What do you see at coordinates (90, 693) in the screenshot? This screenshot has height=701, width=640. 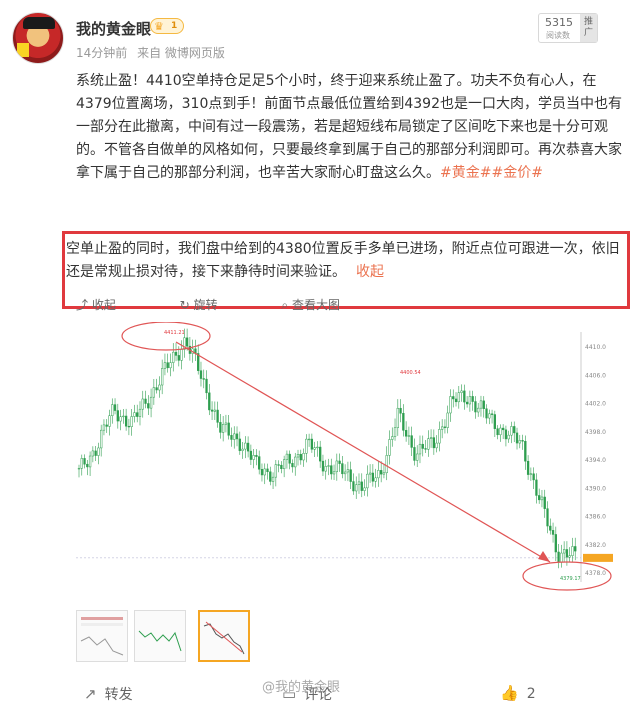 I see `repost-icon: ↗` at bounding box center [90, 693].